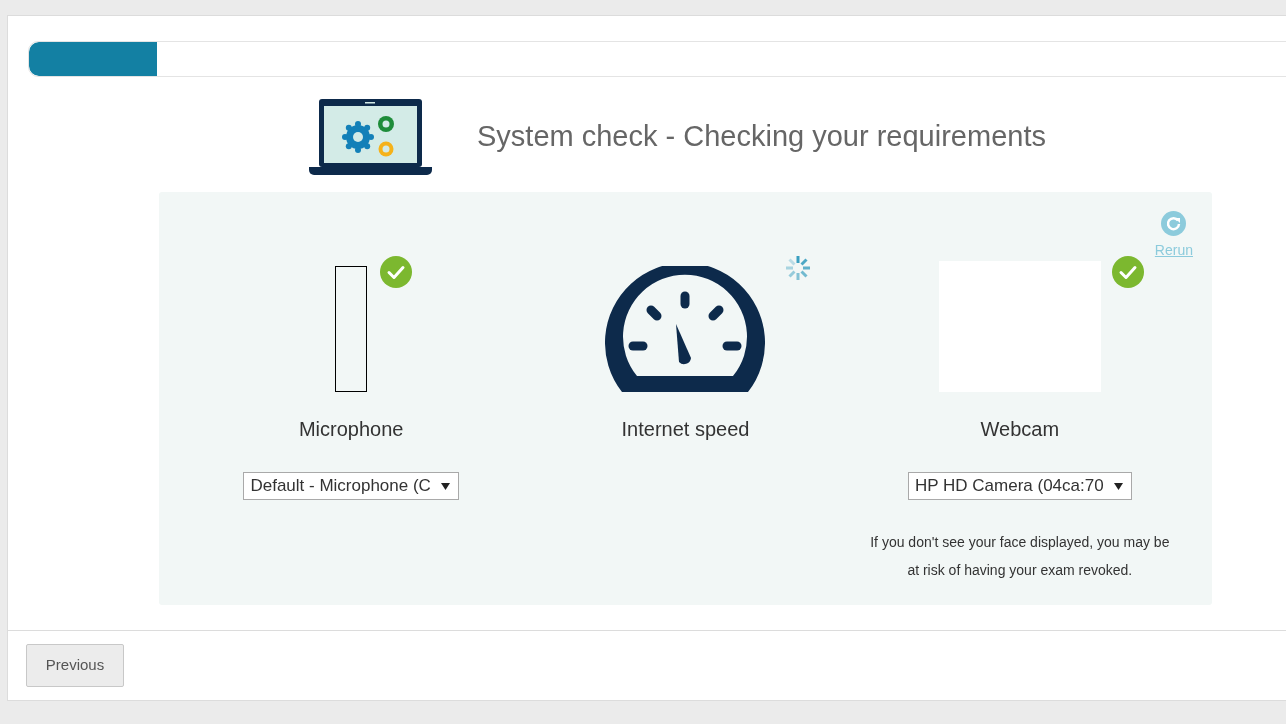  I want to click on page-title: System check - Checking your requirements, so click(761, 137).